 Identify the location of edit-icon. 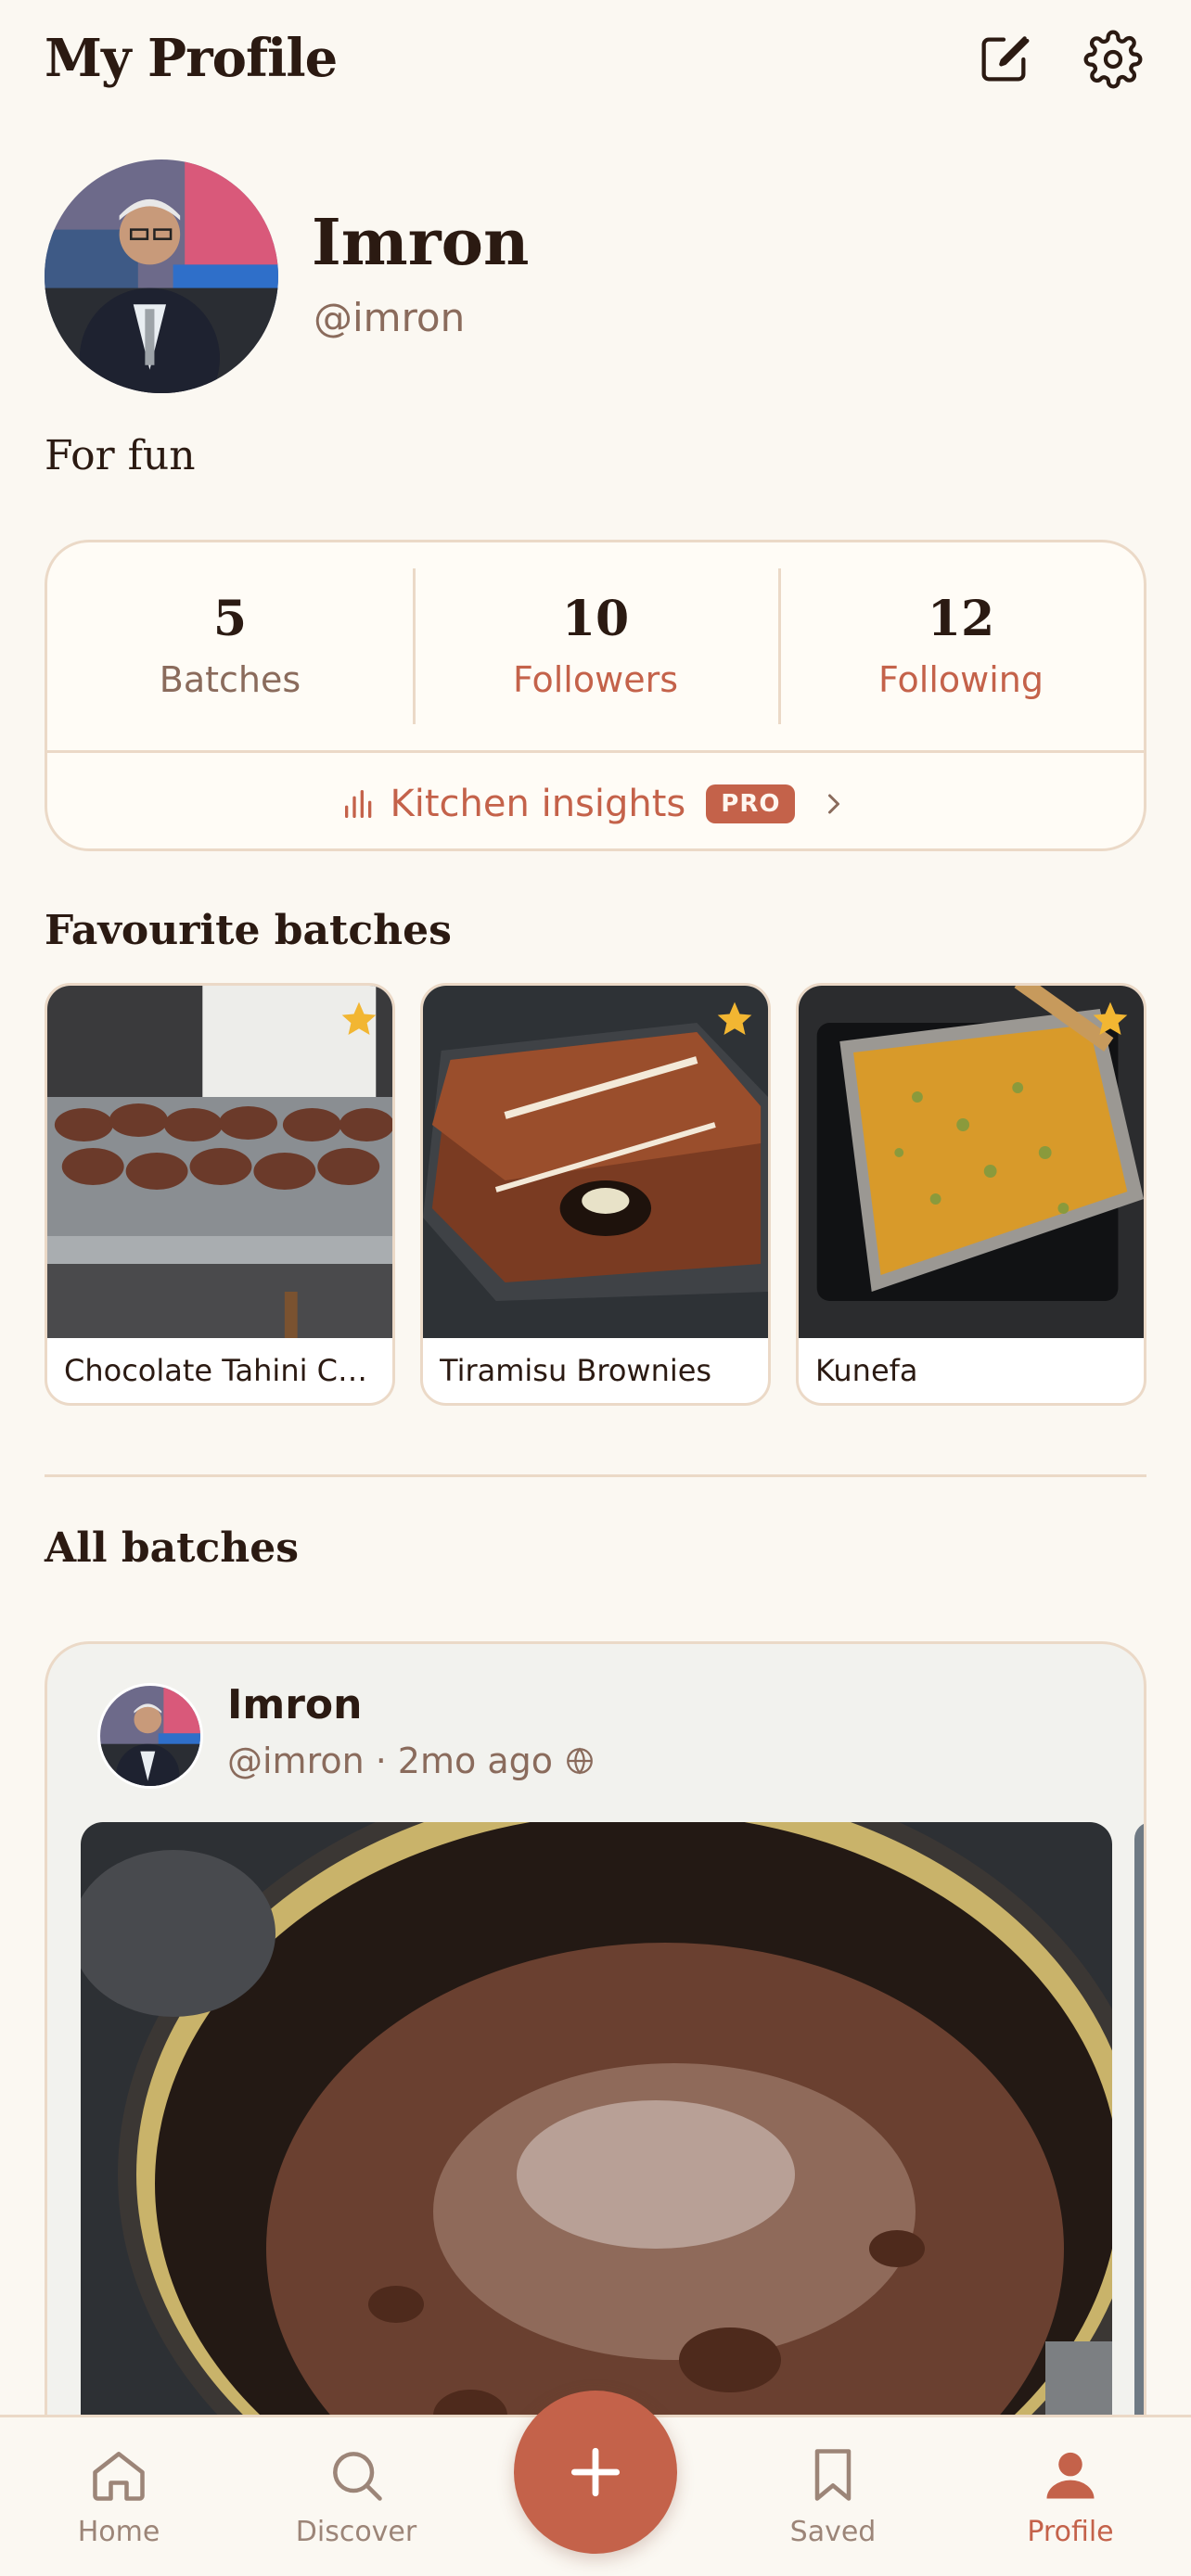
(1006, 59).